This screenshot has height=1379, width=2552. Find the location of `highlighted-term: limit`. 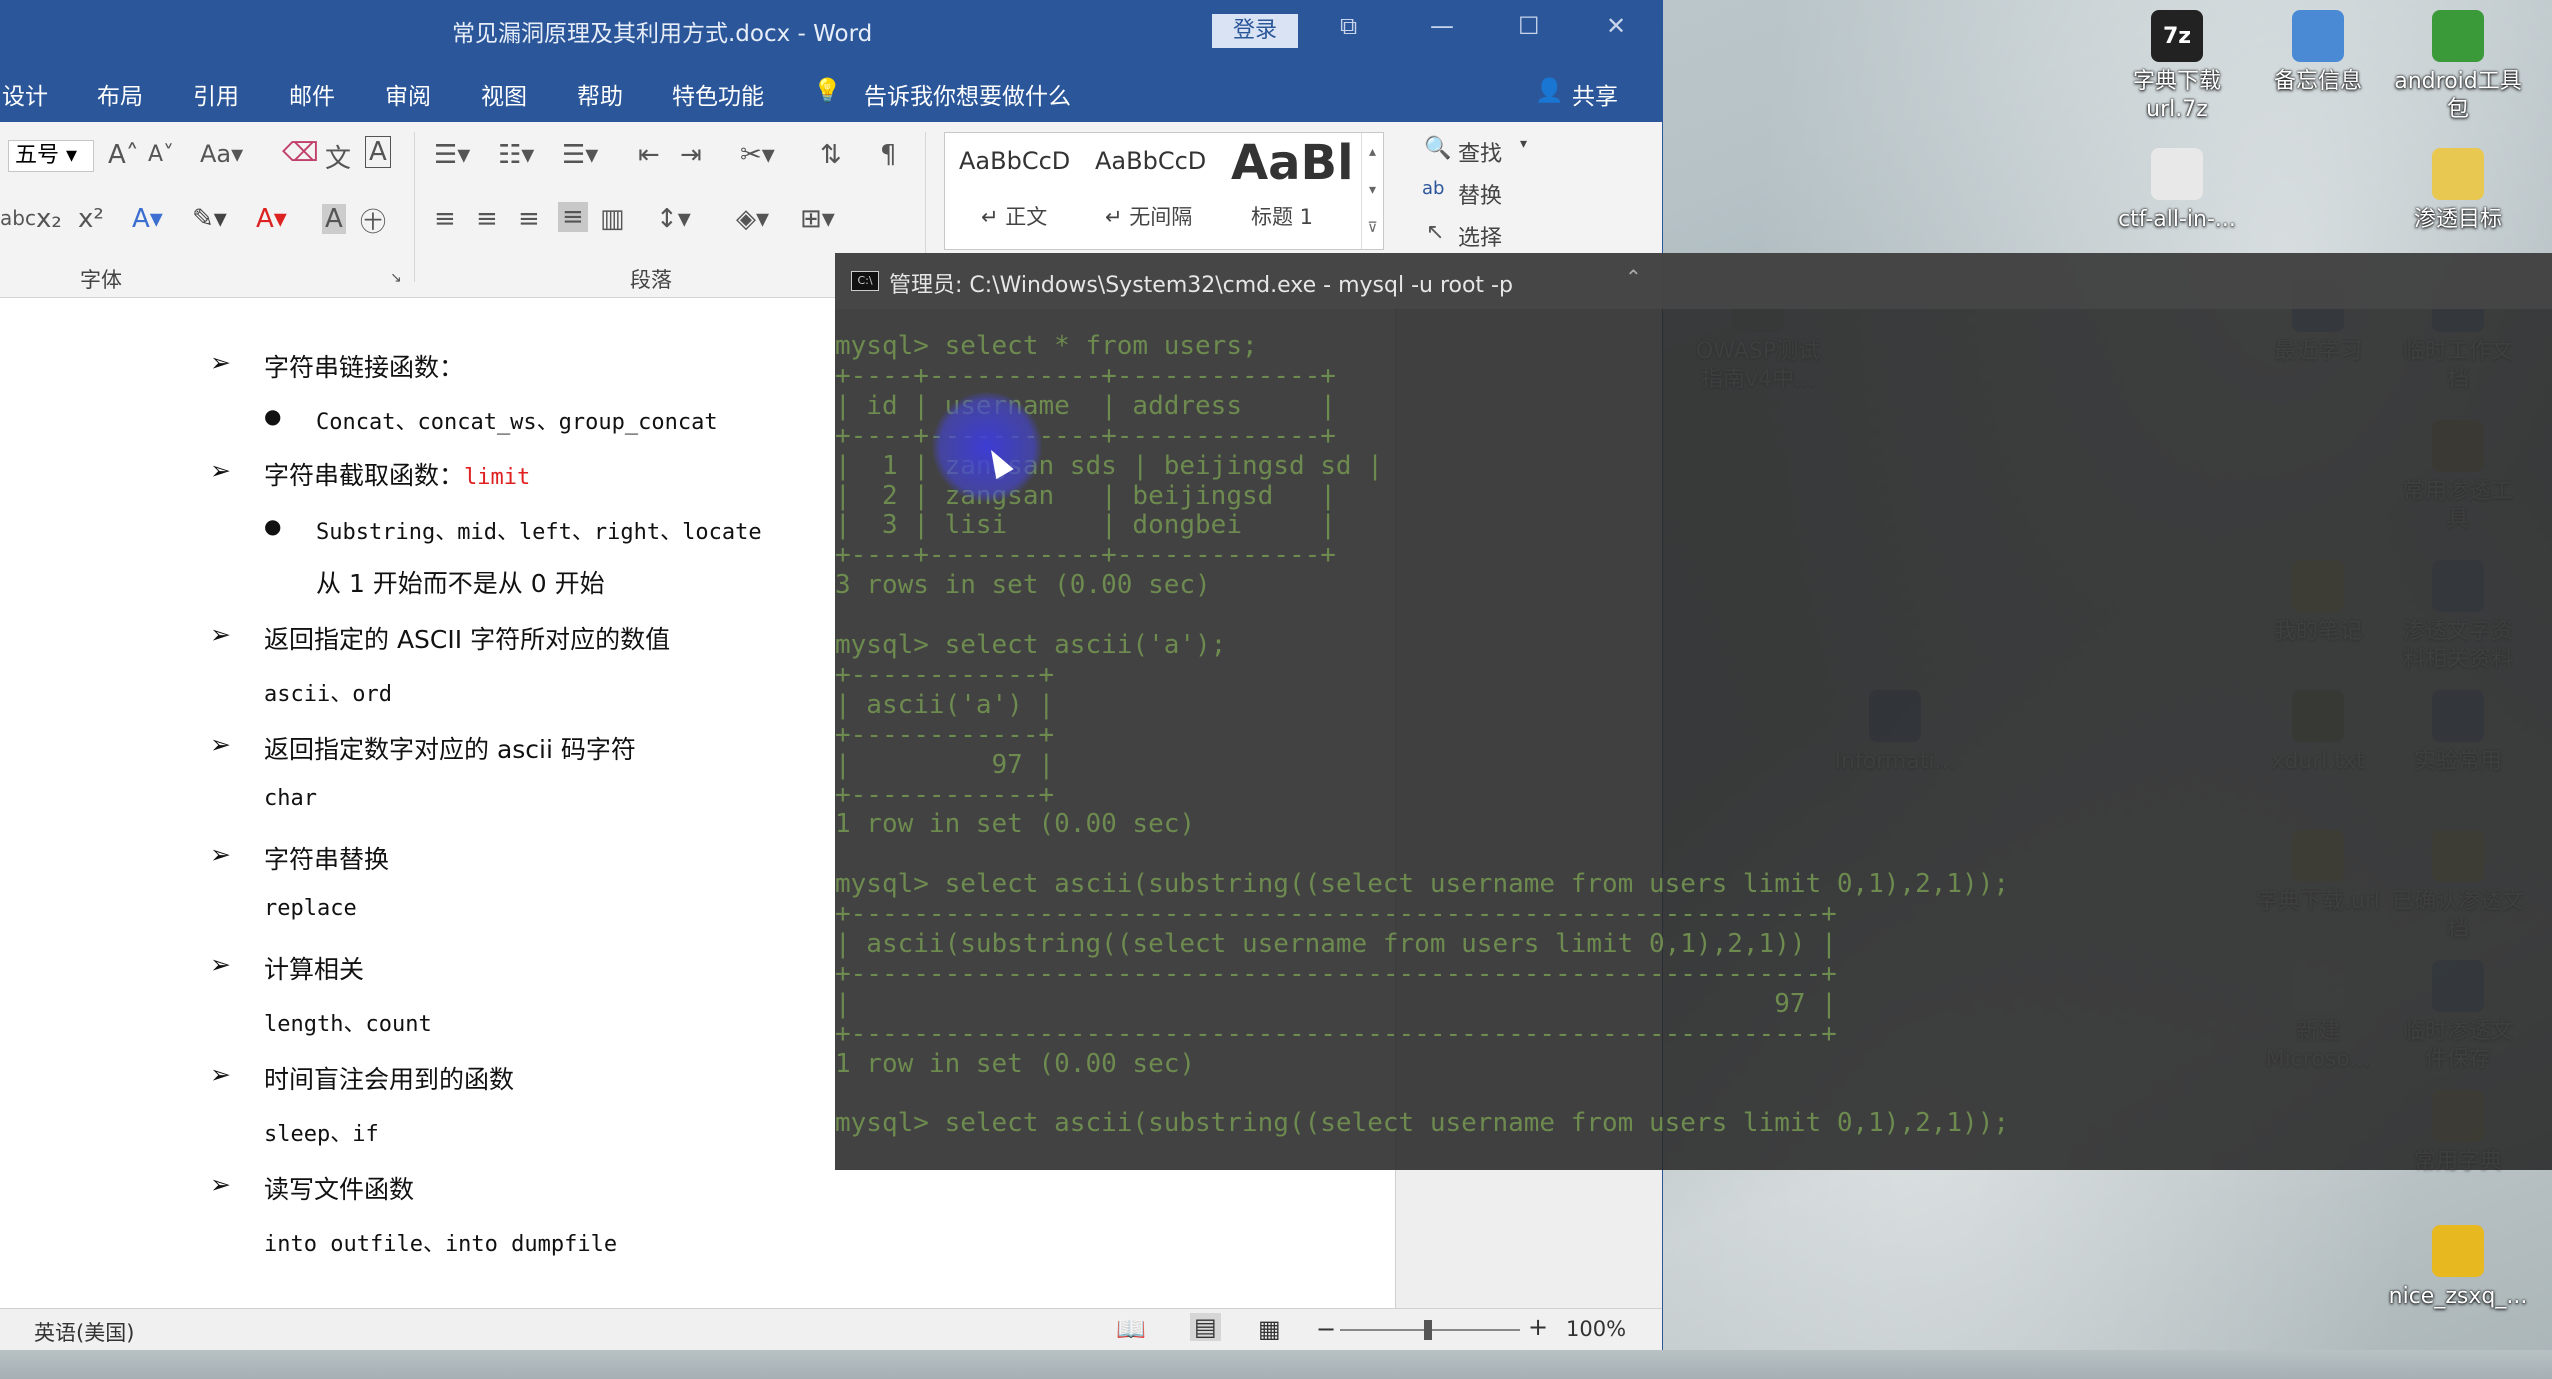

highlighted-term: limit is located at coordinates (497, 477).